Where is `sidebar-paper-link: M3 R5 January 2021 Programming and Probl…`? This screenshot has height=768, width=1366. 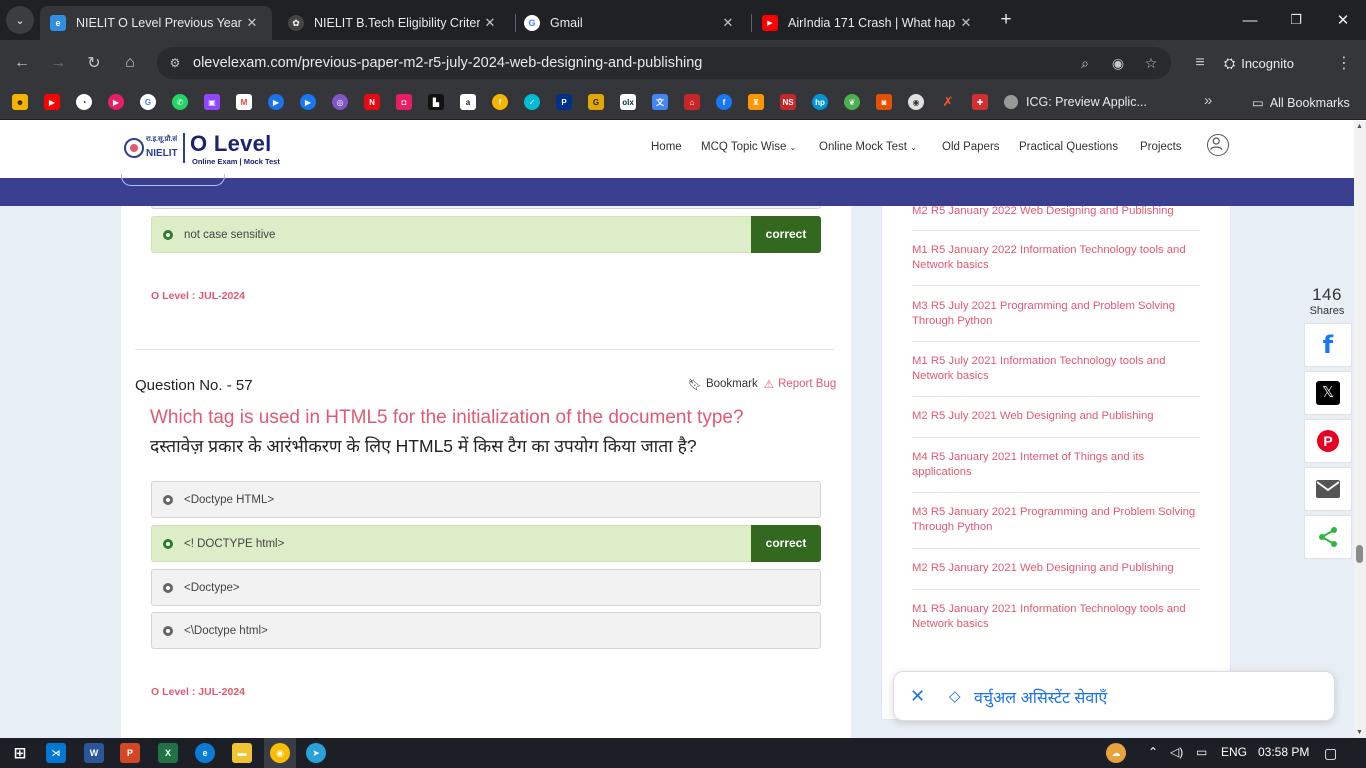 sidebar-paper-link: M3 R5 January 2021 Programming and Probl… is located at coordinates (1057, 520).